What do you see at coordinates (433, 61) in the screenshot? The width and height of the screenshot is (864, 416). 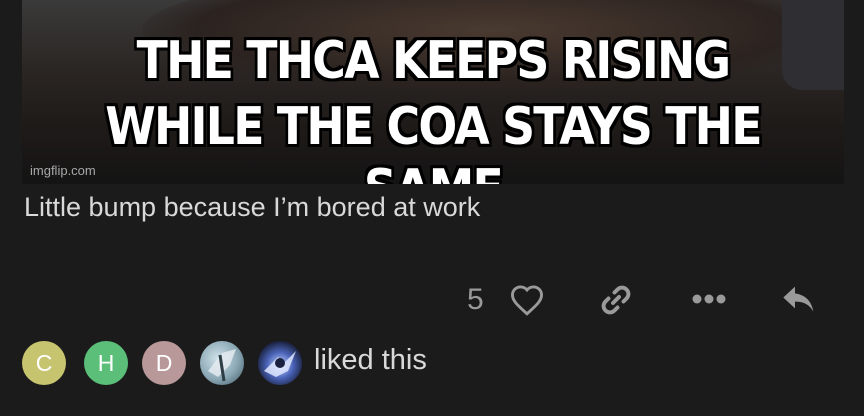 I see `meme-text-top: THE THCA KEEPS RISING` at bounding box center [433, 61].